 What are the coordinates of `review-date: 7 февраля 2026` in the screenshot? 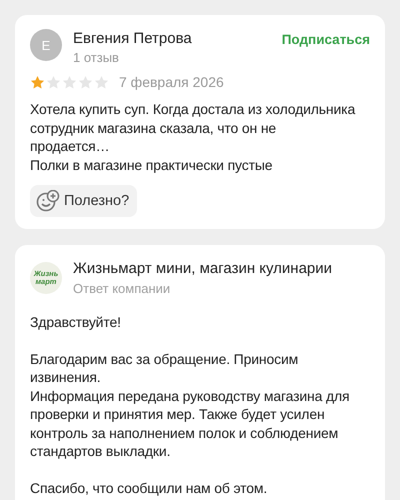 It's located at (171, 82).